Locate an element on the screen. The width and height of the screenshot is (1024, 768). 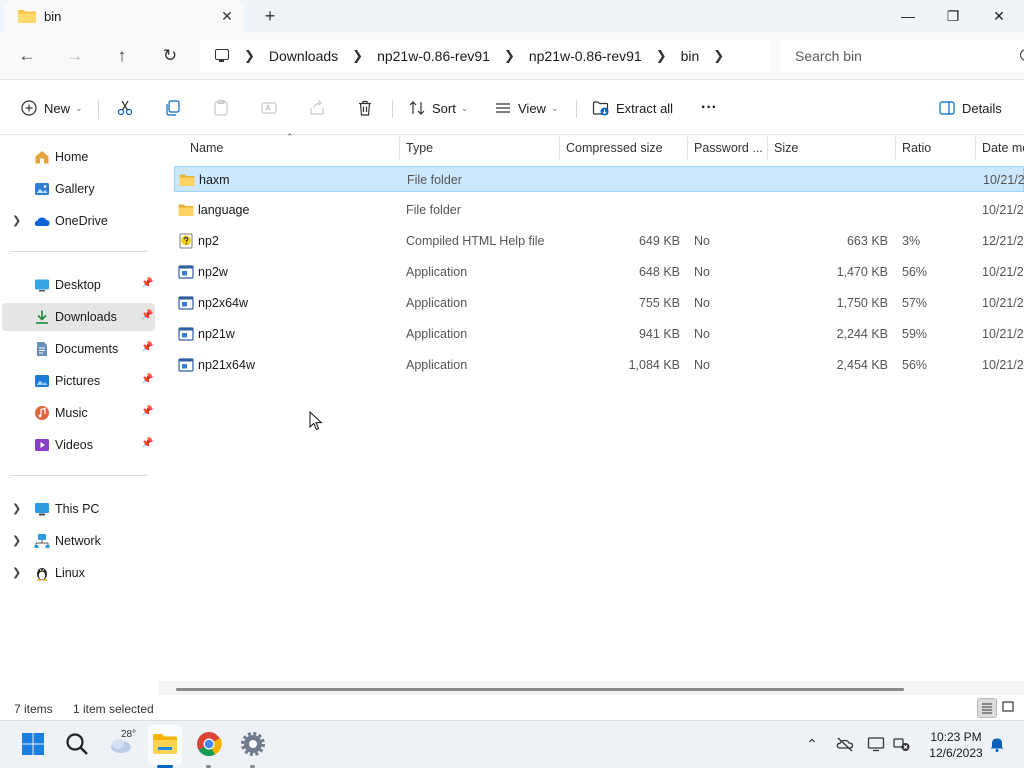
settings-gear-icon is located at coordinates (253, 744).